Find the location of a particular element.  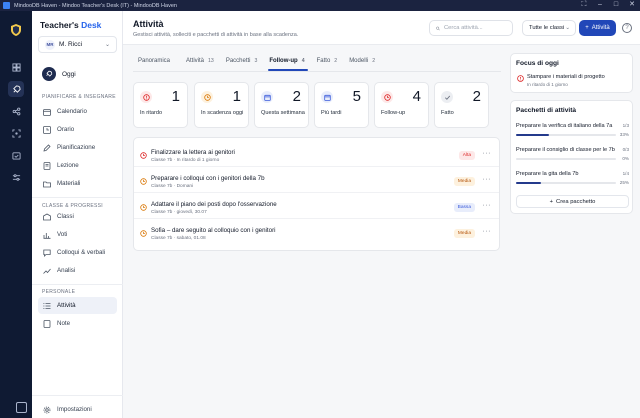

sidebar-item-attivita: Attività is located at coordinates (77, 305).